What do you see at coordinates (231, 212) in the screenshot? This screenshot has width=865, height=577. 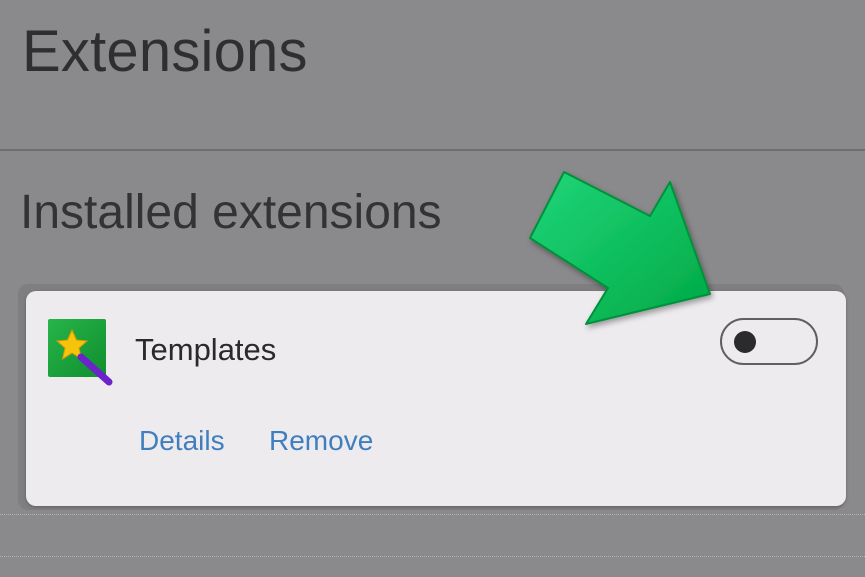 I see `section-title: Installed extensions` at bounding box center [231, 212].